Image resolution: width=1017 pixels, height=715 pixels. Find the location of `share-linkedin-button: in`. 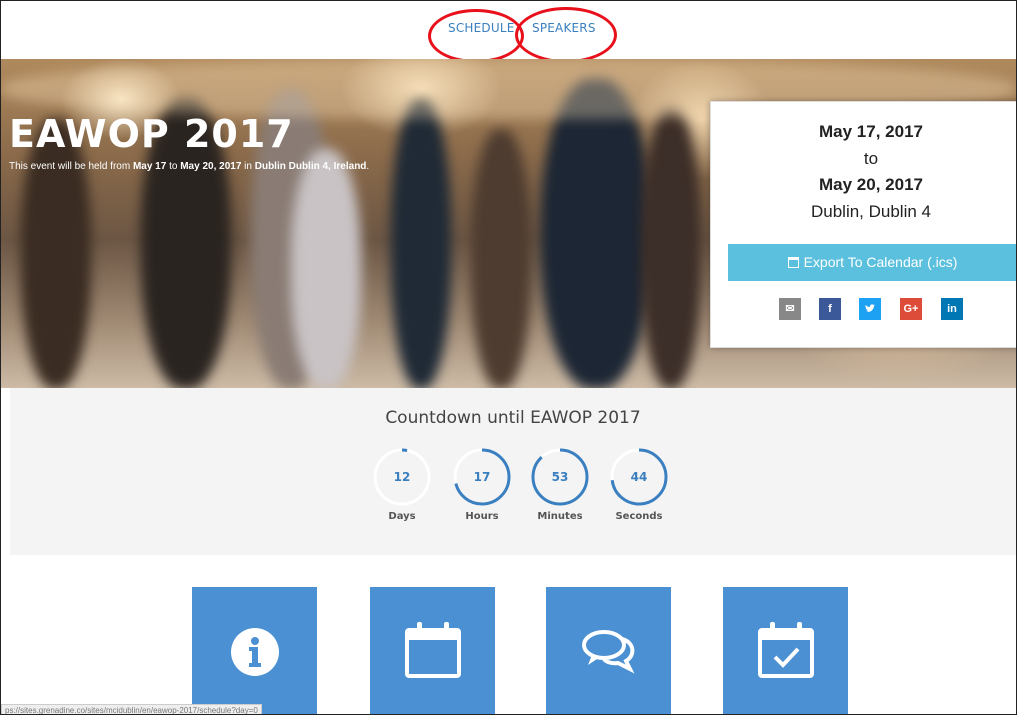

share-linkedin-button: in is located at coordinates (952, 309).